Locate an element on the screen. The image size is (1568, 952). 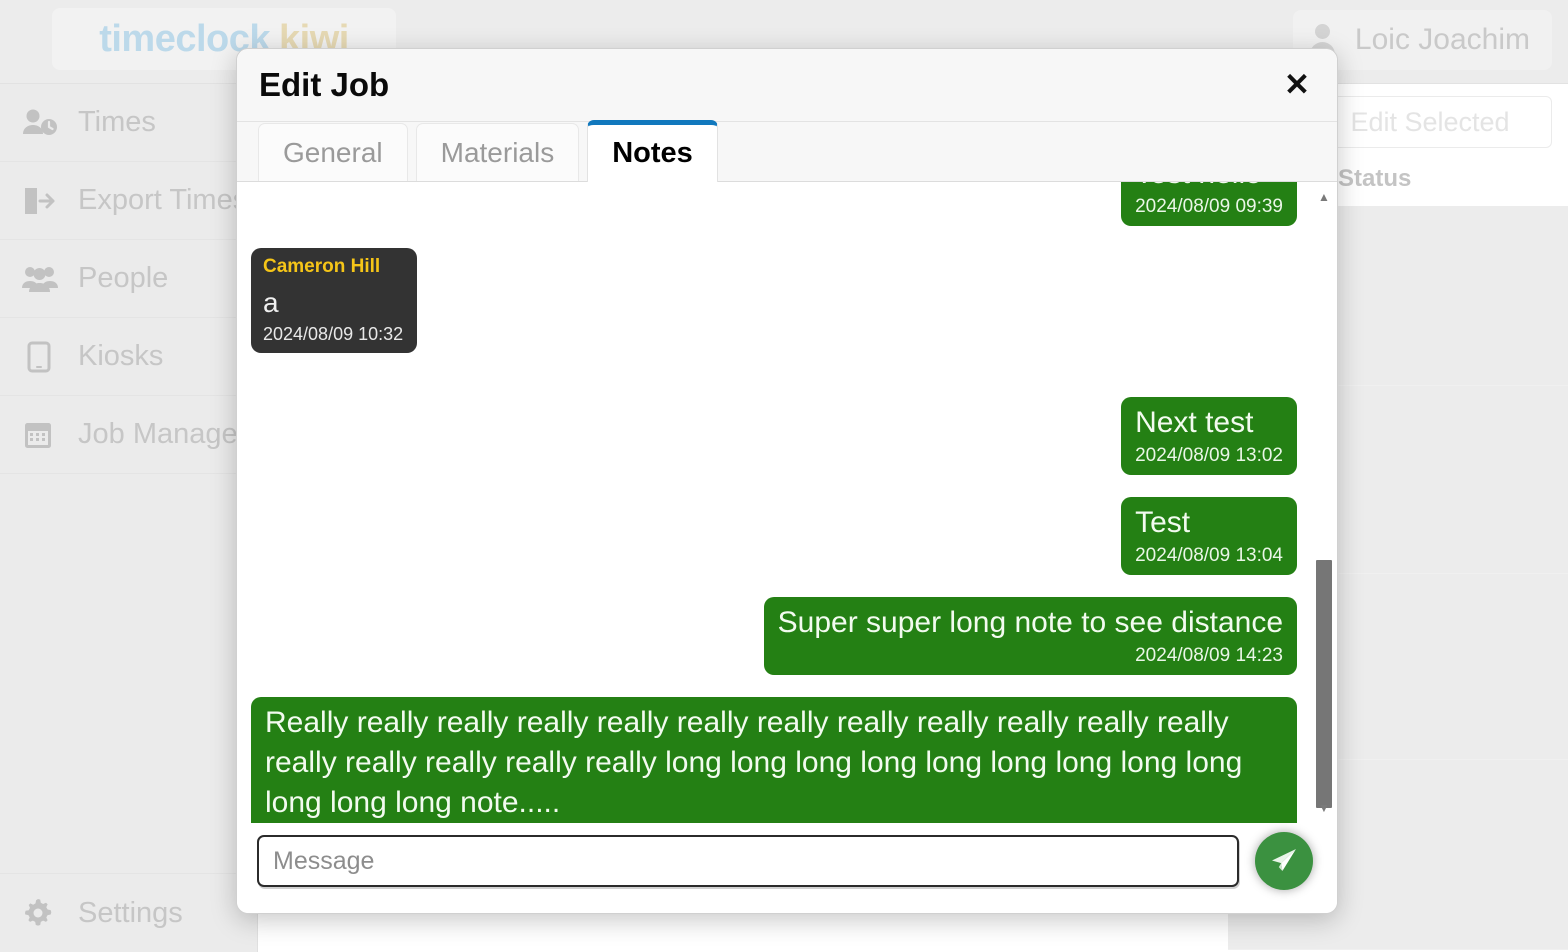
message-time: 2024/08/09 09:39 is located at coordinates (1209, 206).